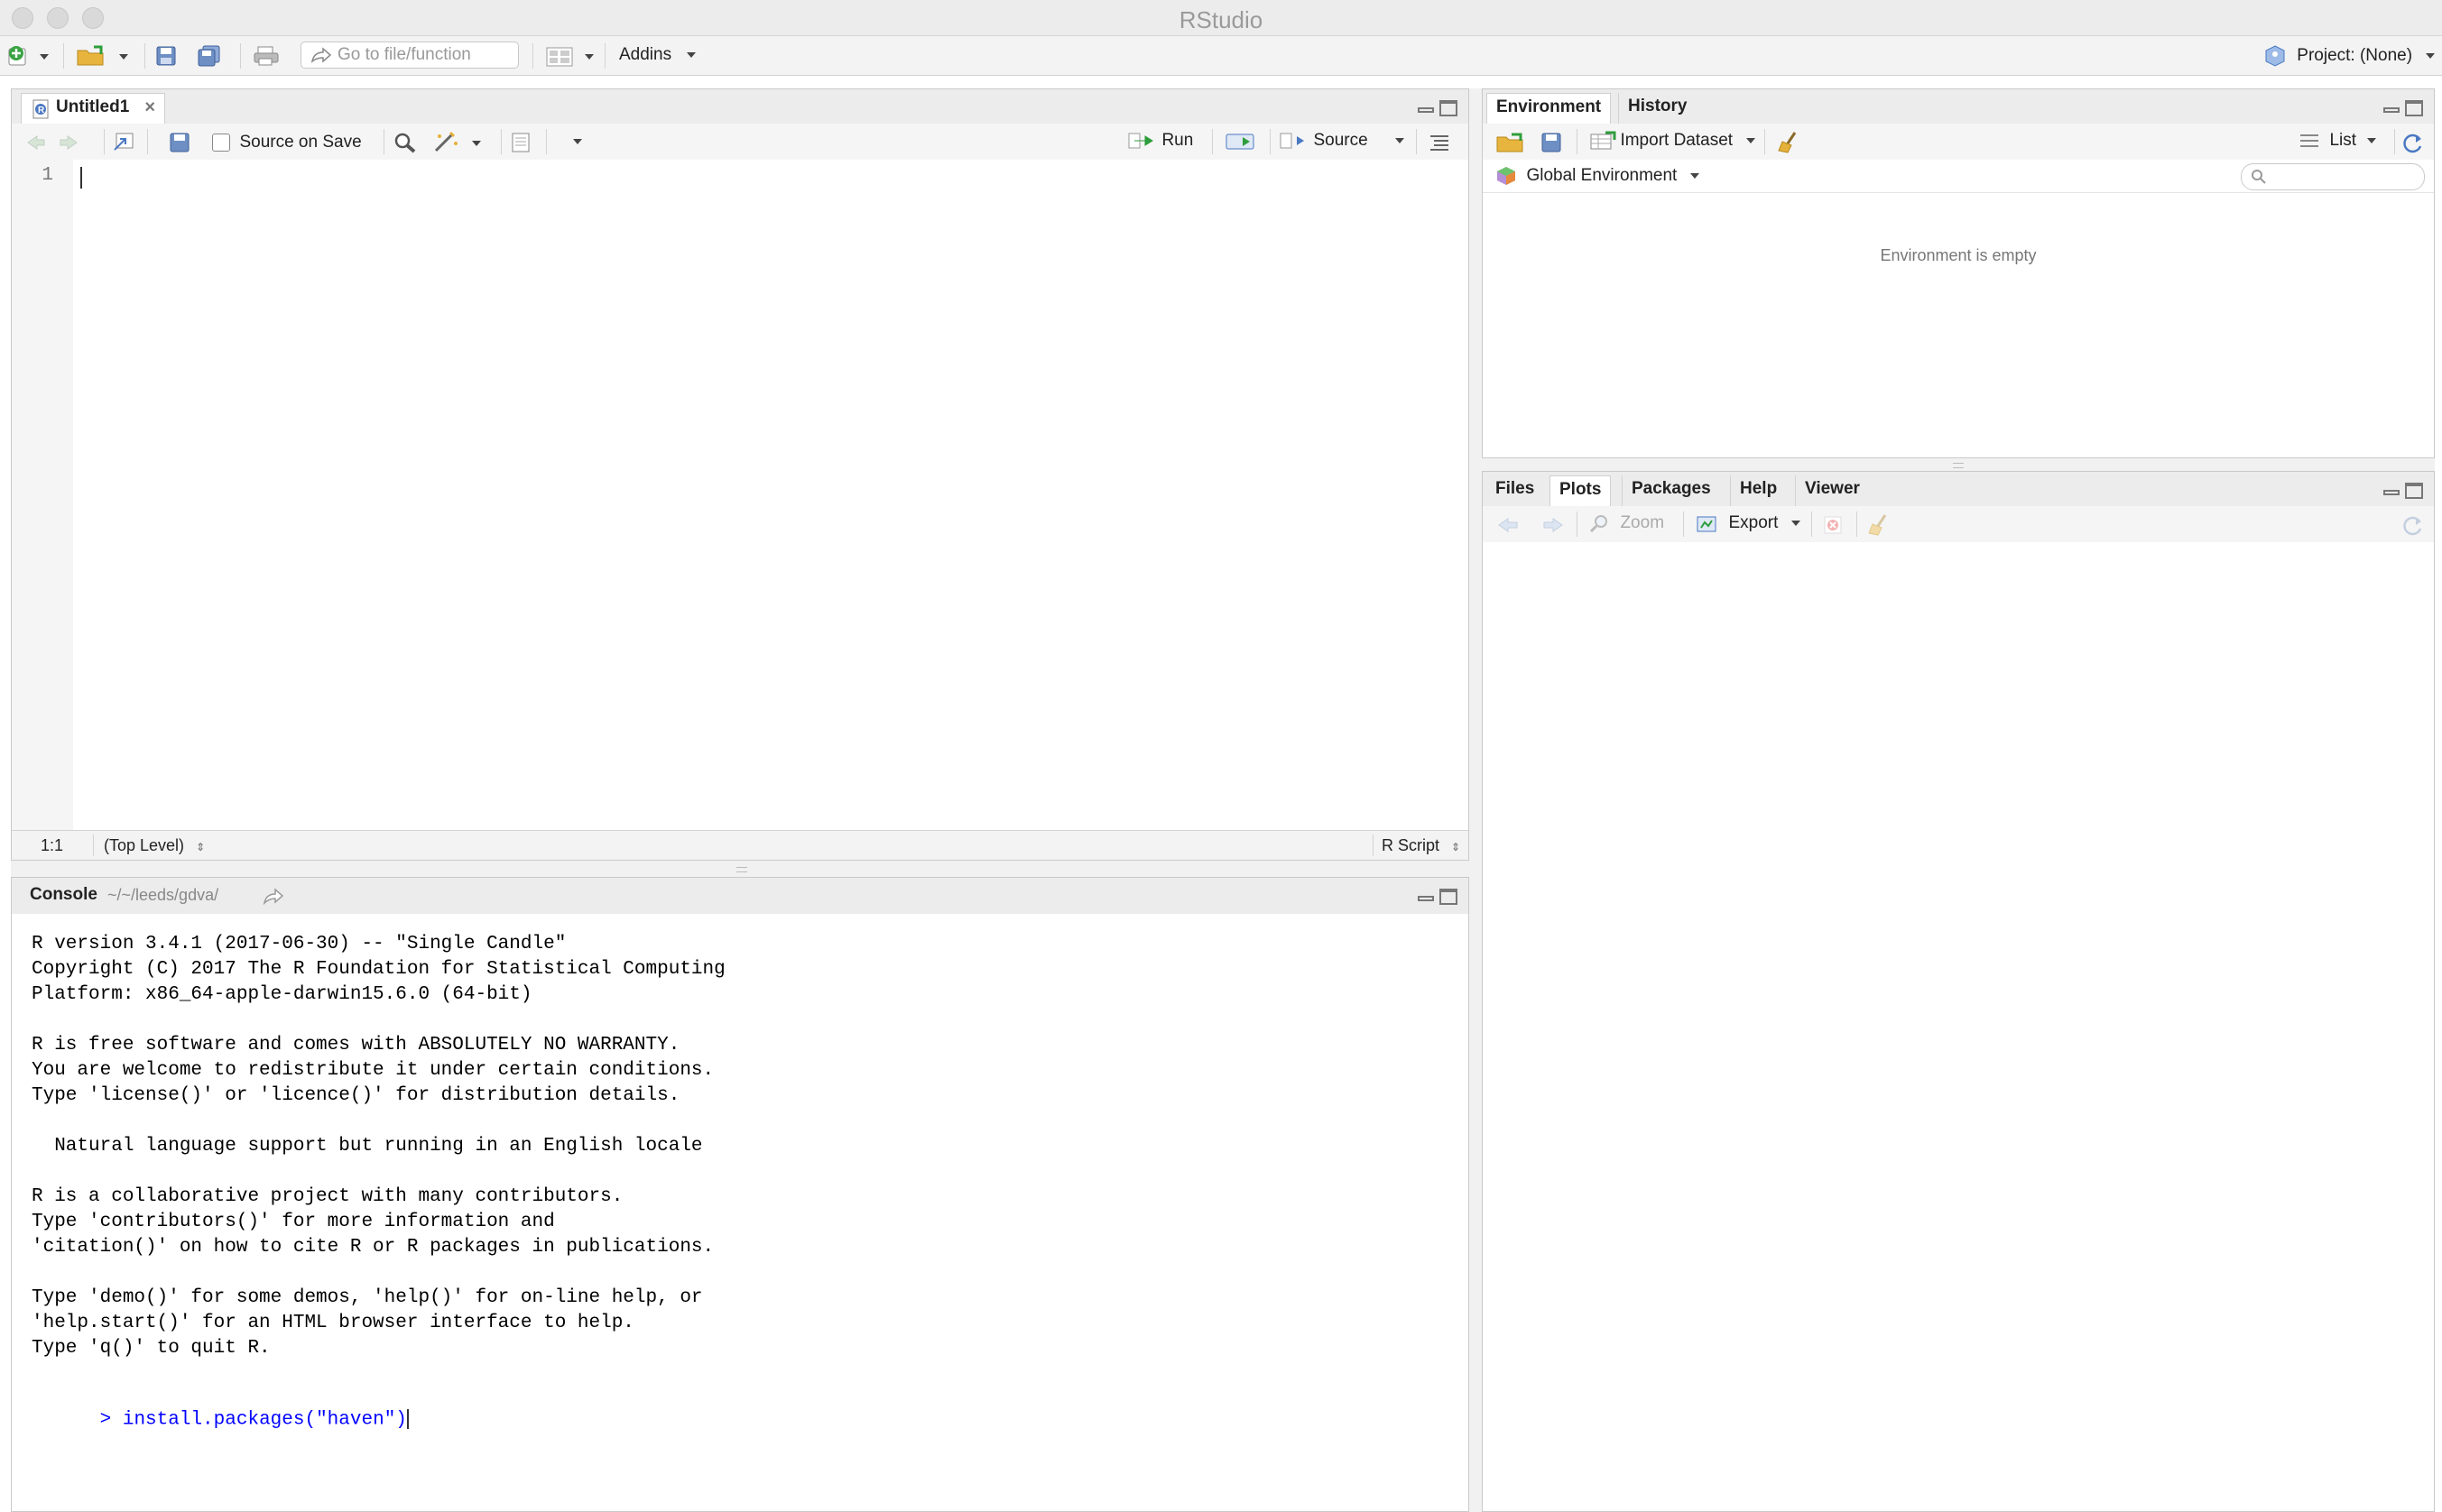 The height and width of the screenshot is (1512, 2442). Describe the element at coordinates (1549, 108) in the screenshot. I see `tab-environment: Environment` at that location.